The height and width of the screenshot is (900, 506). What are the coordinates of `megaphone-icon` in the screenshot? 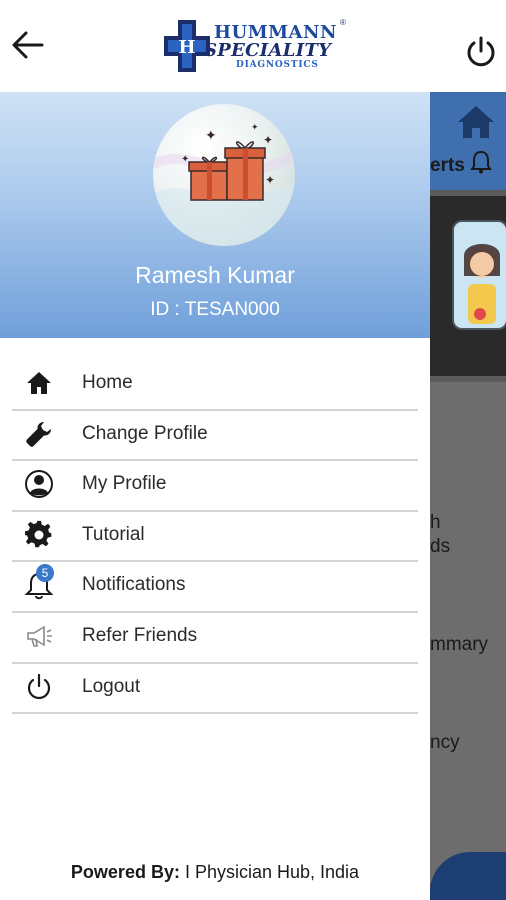 It's located at (39, 636).